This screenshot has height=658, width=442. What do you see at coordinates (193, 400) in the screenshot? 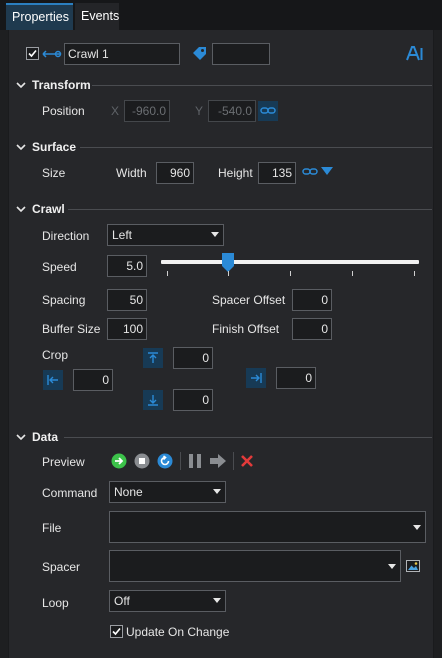
I see `crop-bottom-field: 0` at bounding box center [193, 400].